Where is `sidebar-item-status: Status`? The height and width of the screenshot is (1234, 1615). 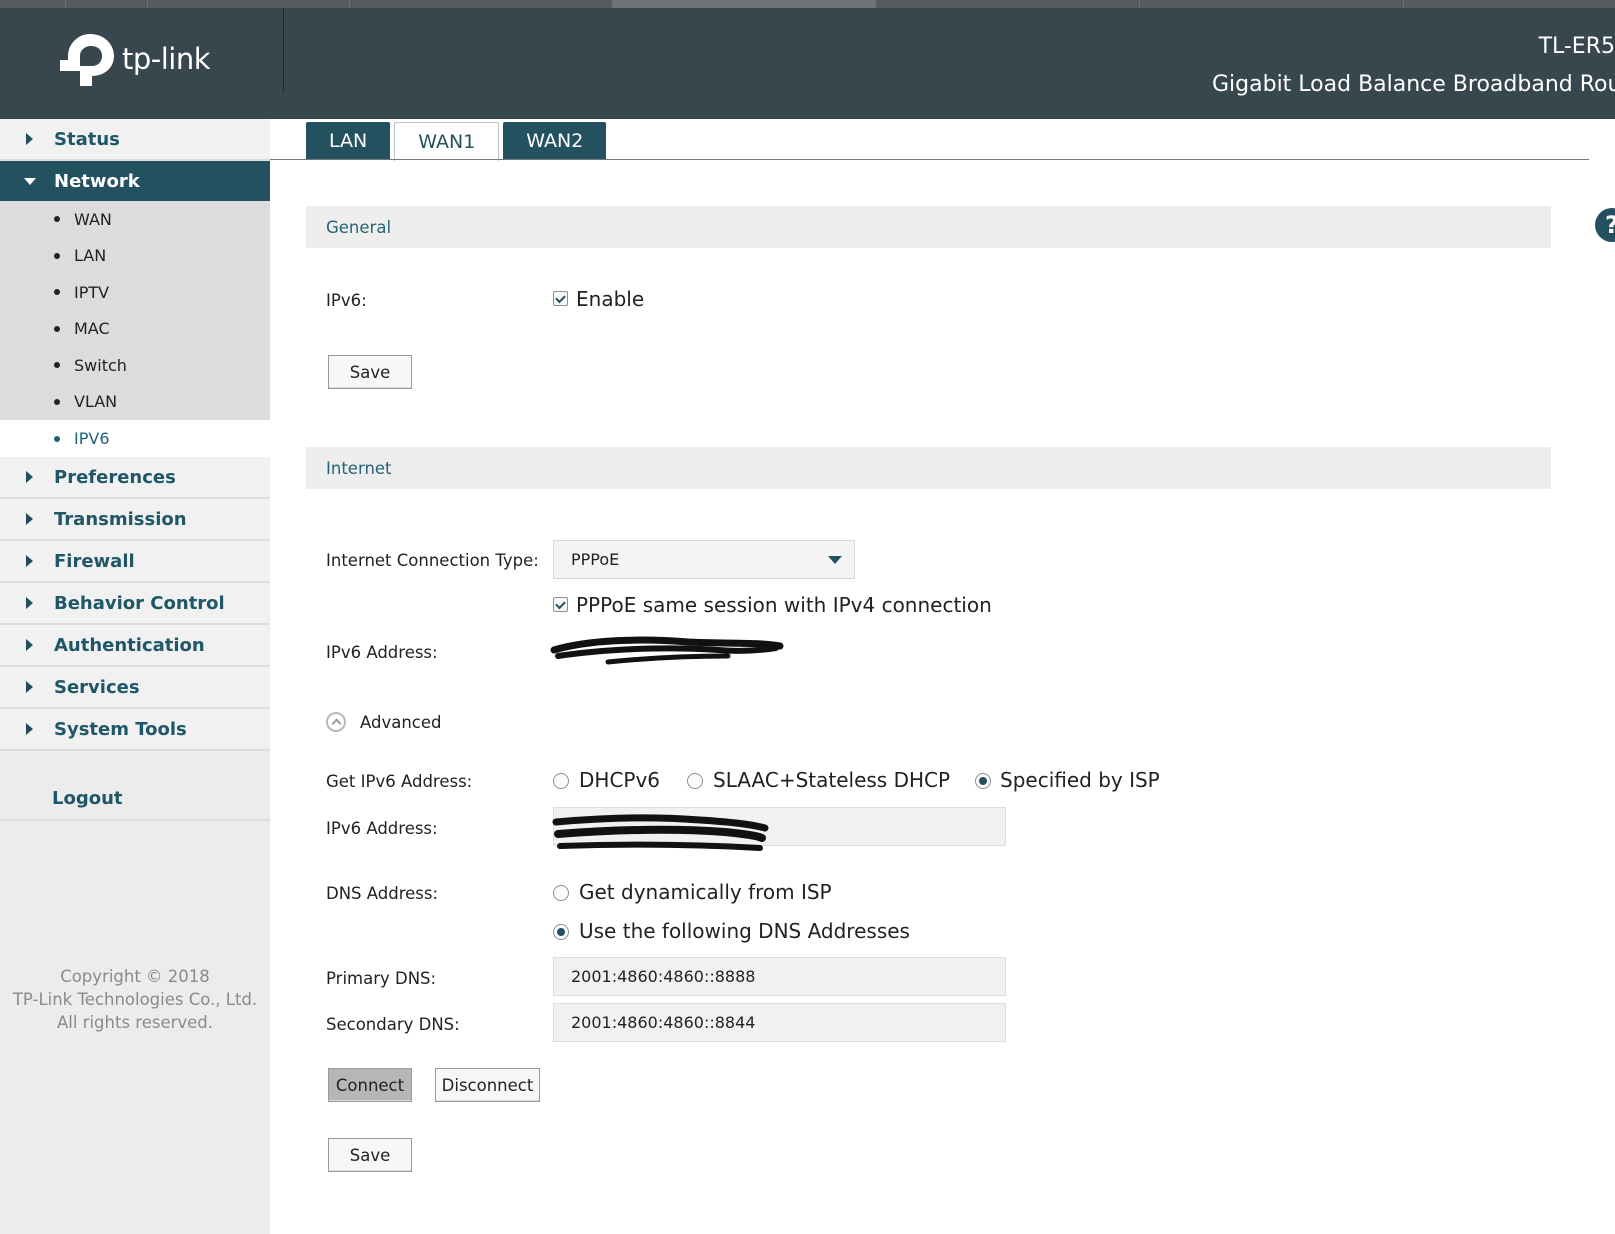
sidebar-item-status: Status is located at coordinates (135, 140).